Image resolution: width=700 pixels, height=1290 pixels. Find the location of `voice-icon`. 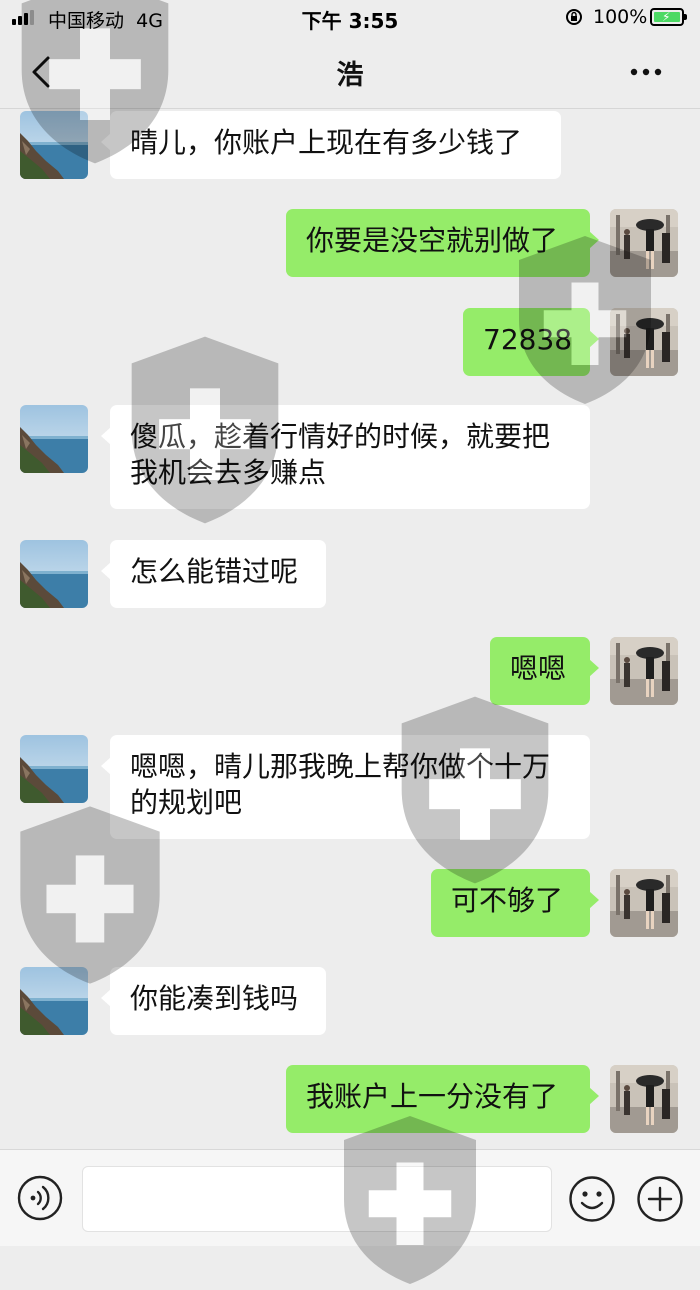

voice-icon is located at coordinates (40, 1198).